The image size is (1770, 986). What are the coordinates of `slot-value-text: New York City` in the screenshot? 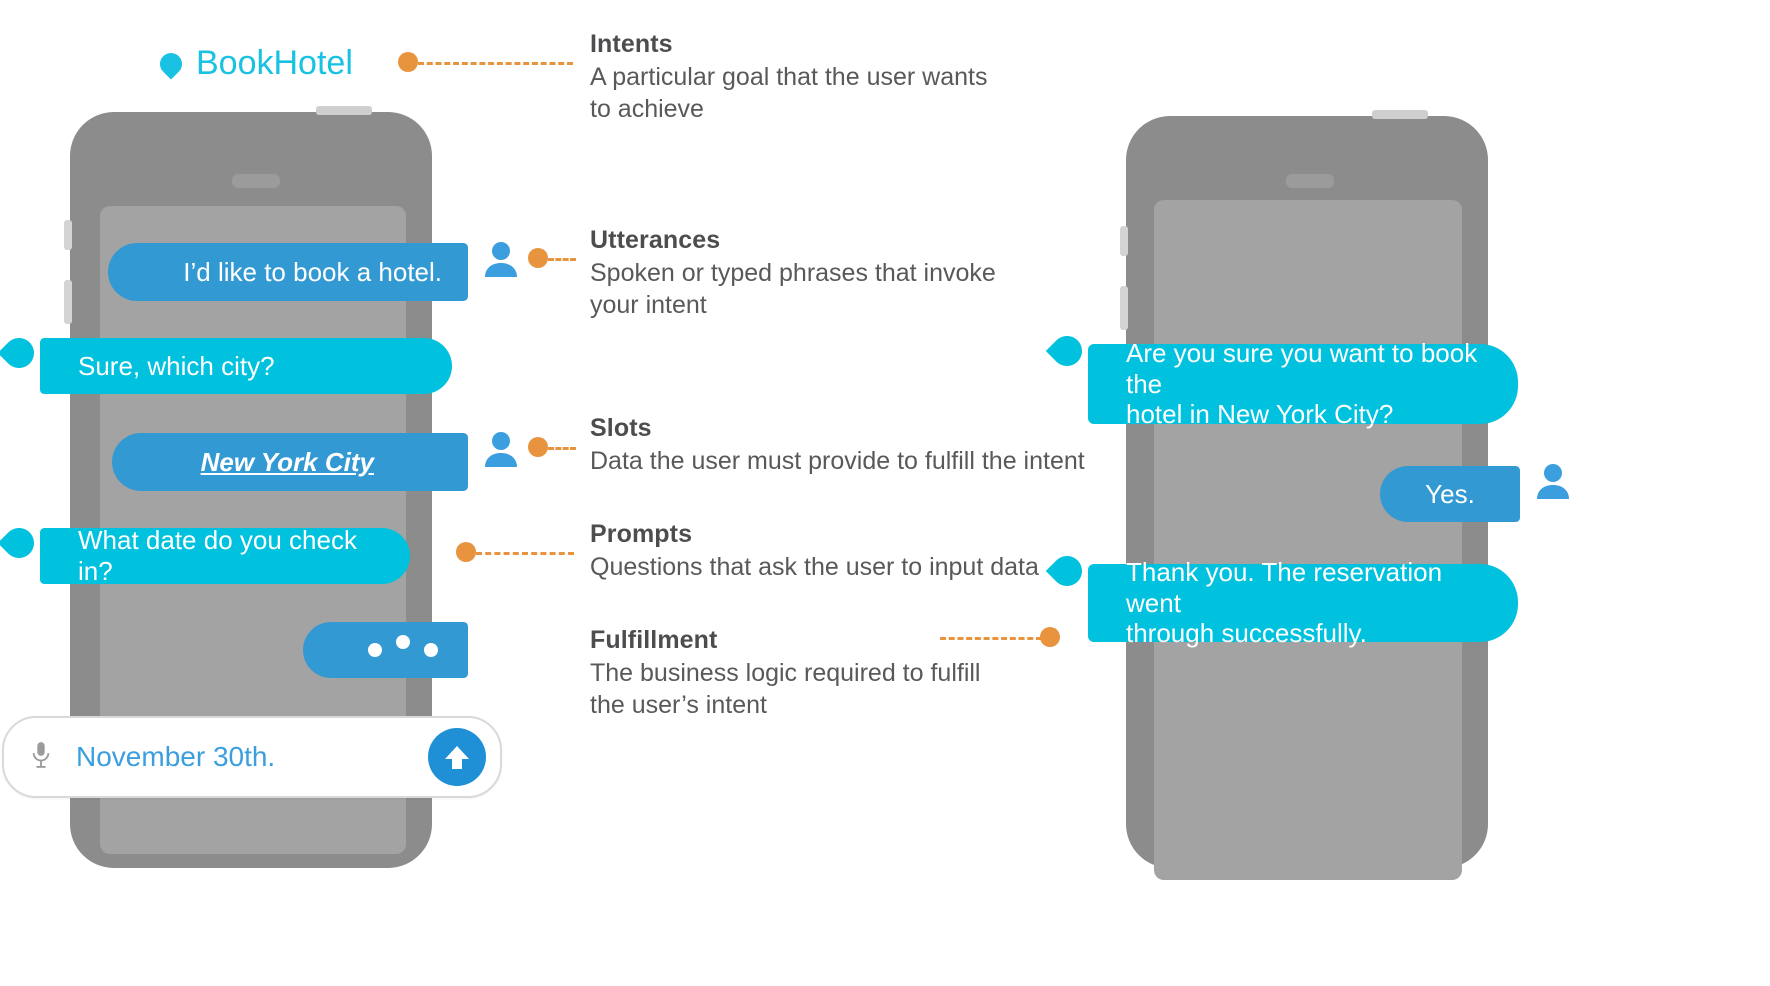 It's located at (287, 461).